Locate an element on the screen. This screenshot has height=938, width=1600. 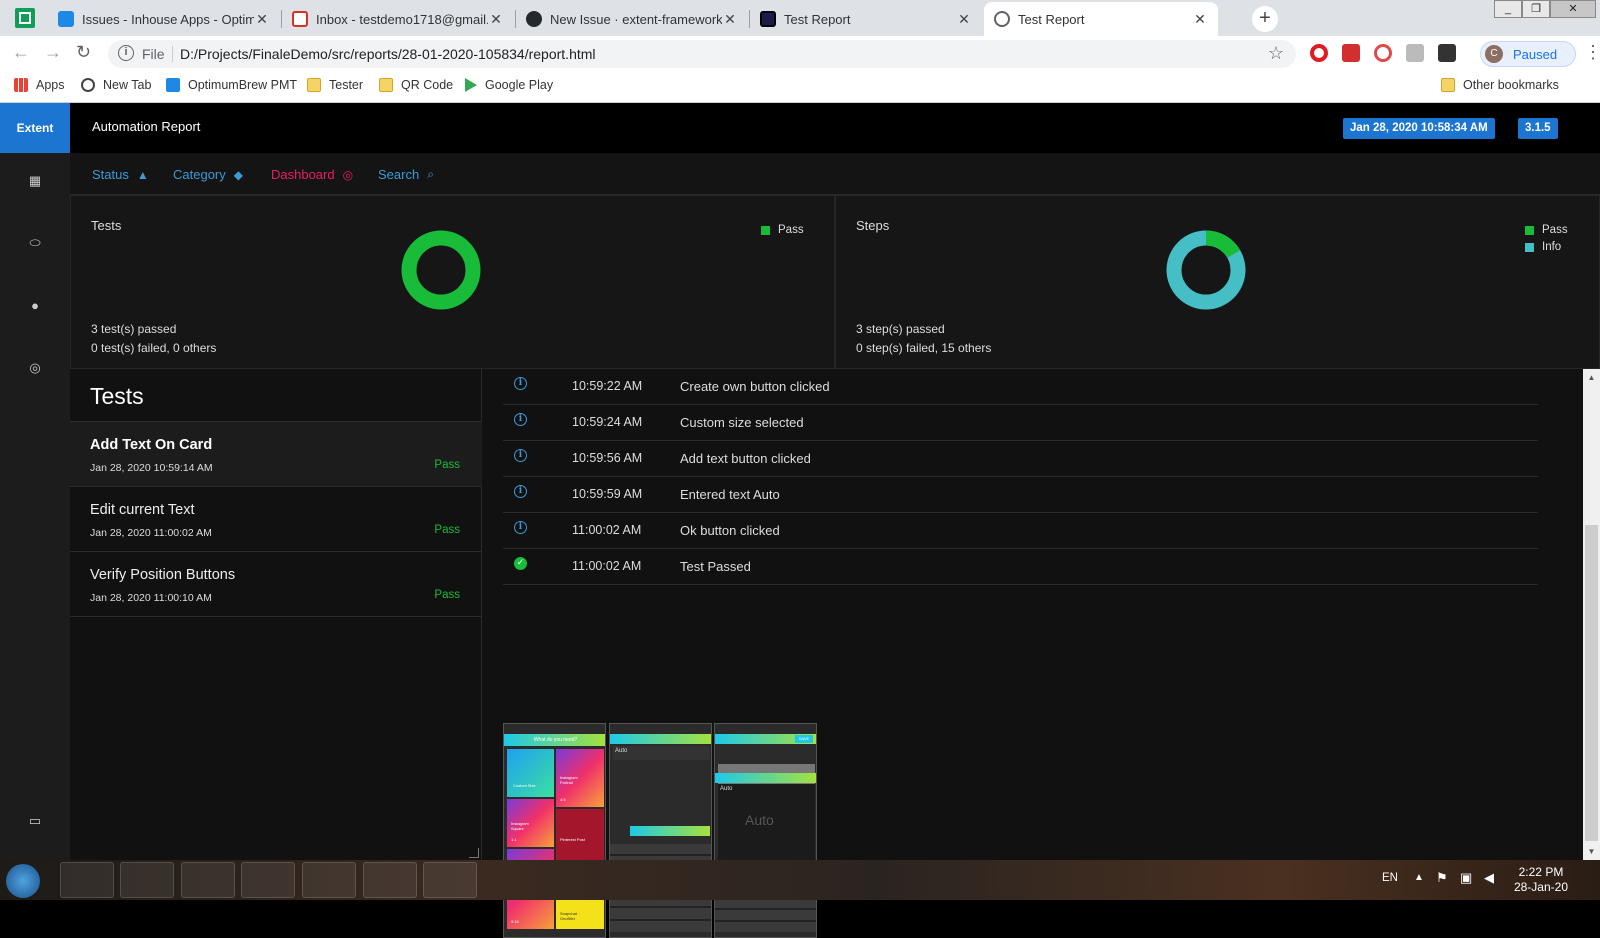
nav-label: Dashboard is located at coordinates (303, 174).